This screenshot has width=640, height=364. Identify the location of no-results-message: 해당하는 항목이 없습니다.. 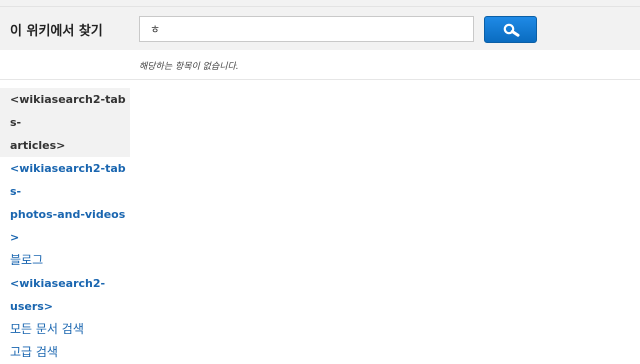
(189, 67).